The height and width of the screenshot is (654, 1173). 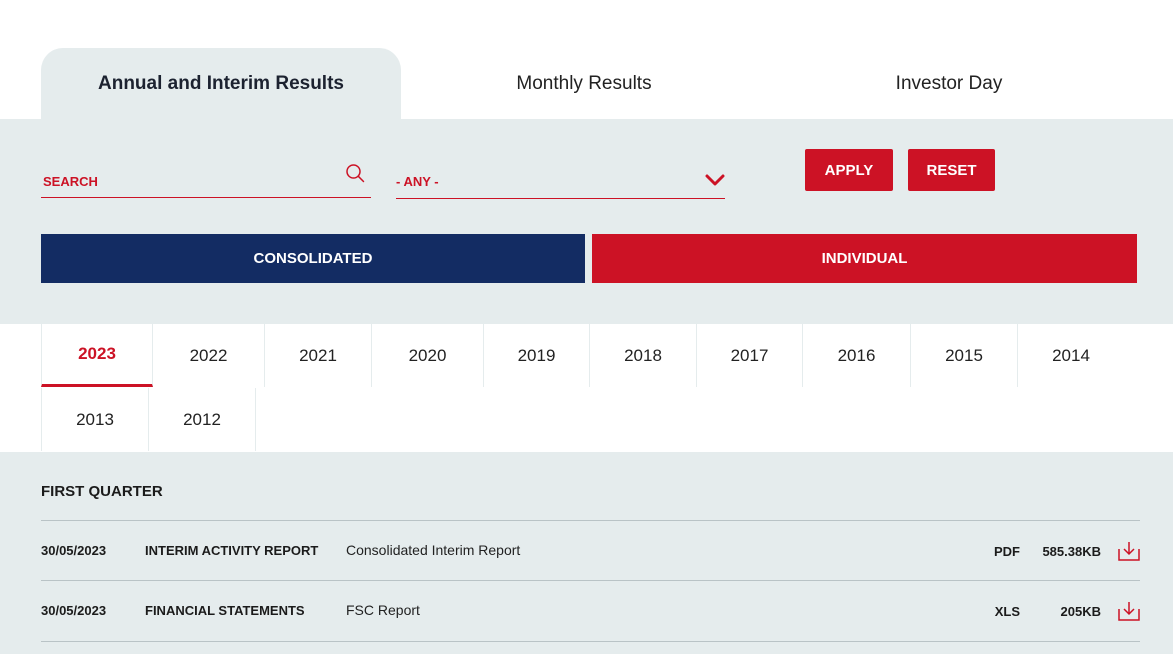 What do you see at coordinates (355, 173) in the screenshot?
I see `search-icon` at bounding box center [355, 173].